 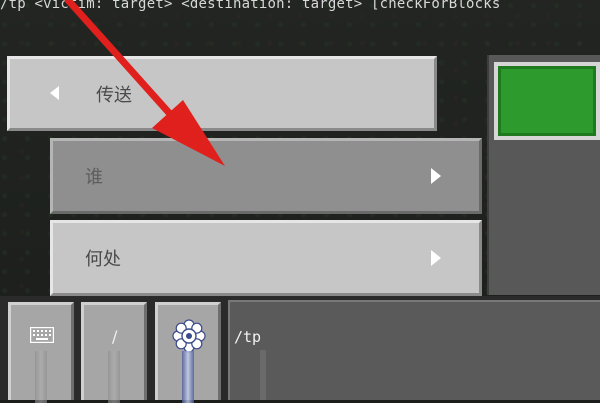 I want to click on settings-button, so click(x=188, y=352).